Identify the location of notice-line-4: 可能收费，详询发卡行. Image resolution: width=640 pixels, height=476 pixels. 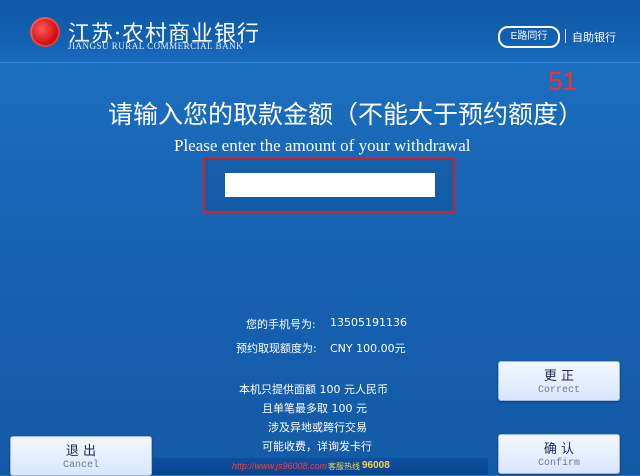
(317, 446).